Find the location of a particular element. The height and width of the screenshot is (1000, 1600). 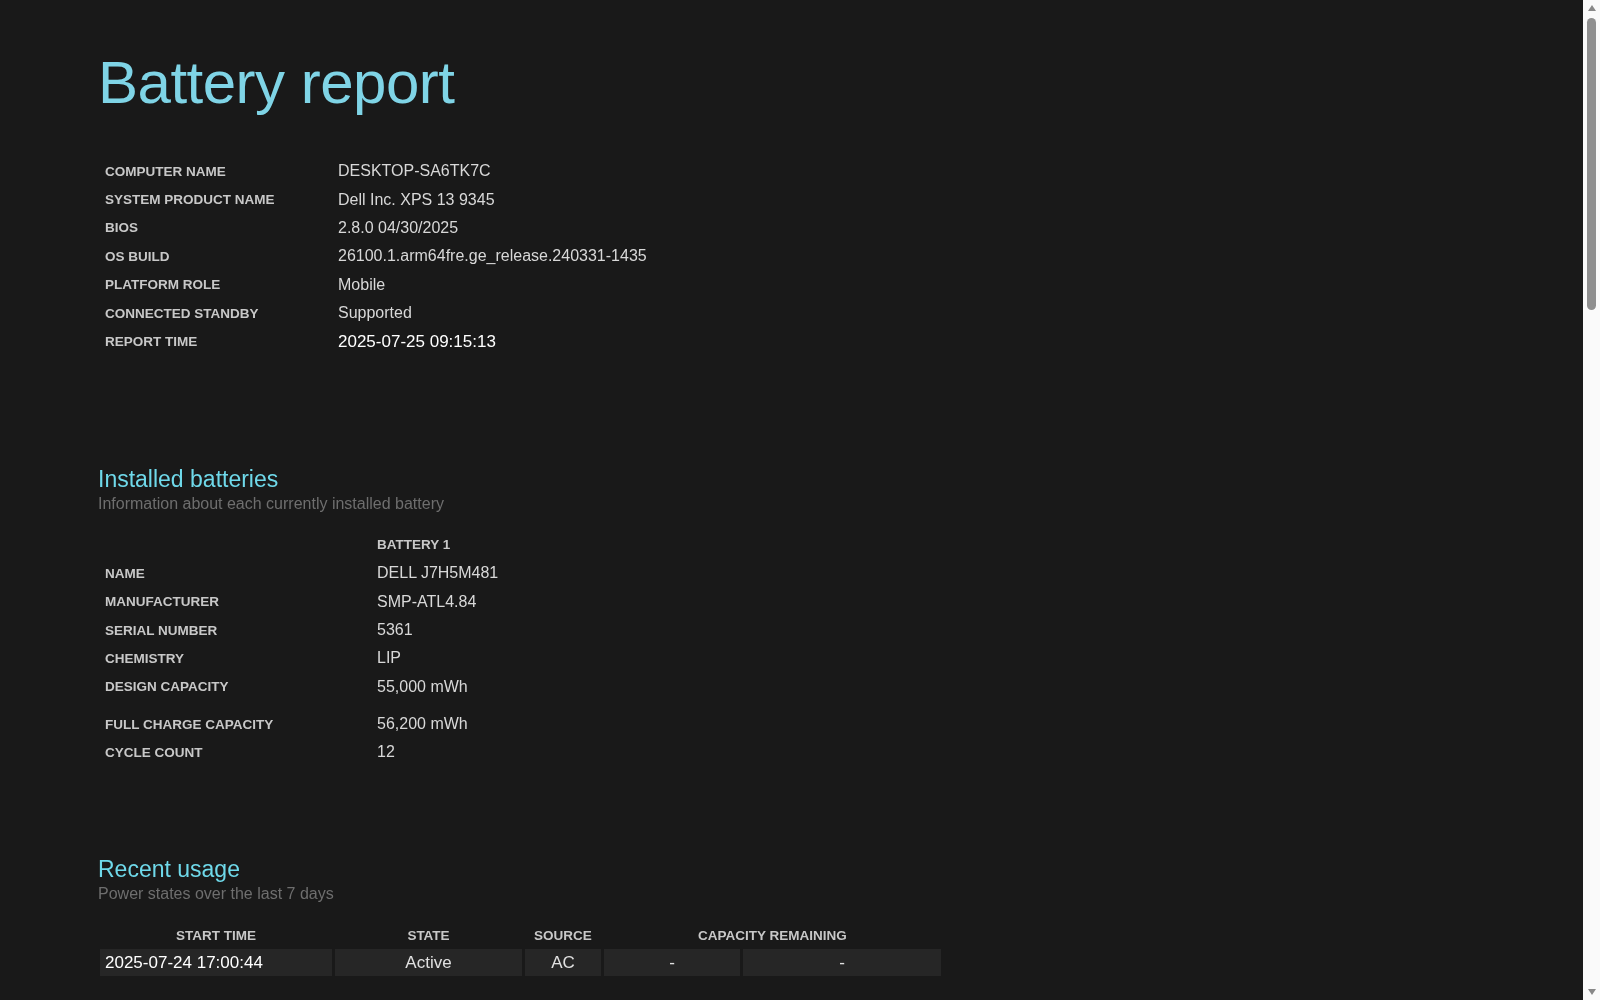

field-value: SMP-ATL4.84 is located at coordinates (427, 601).